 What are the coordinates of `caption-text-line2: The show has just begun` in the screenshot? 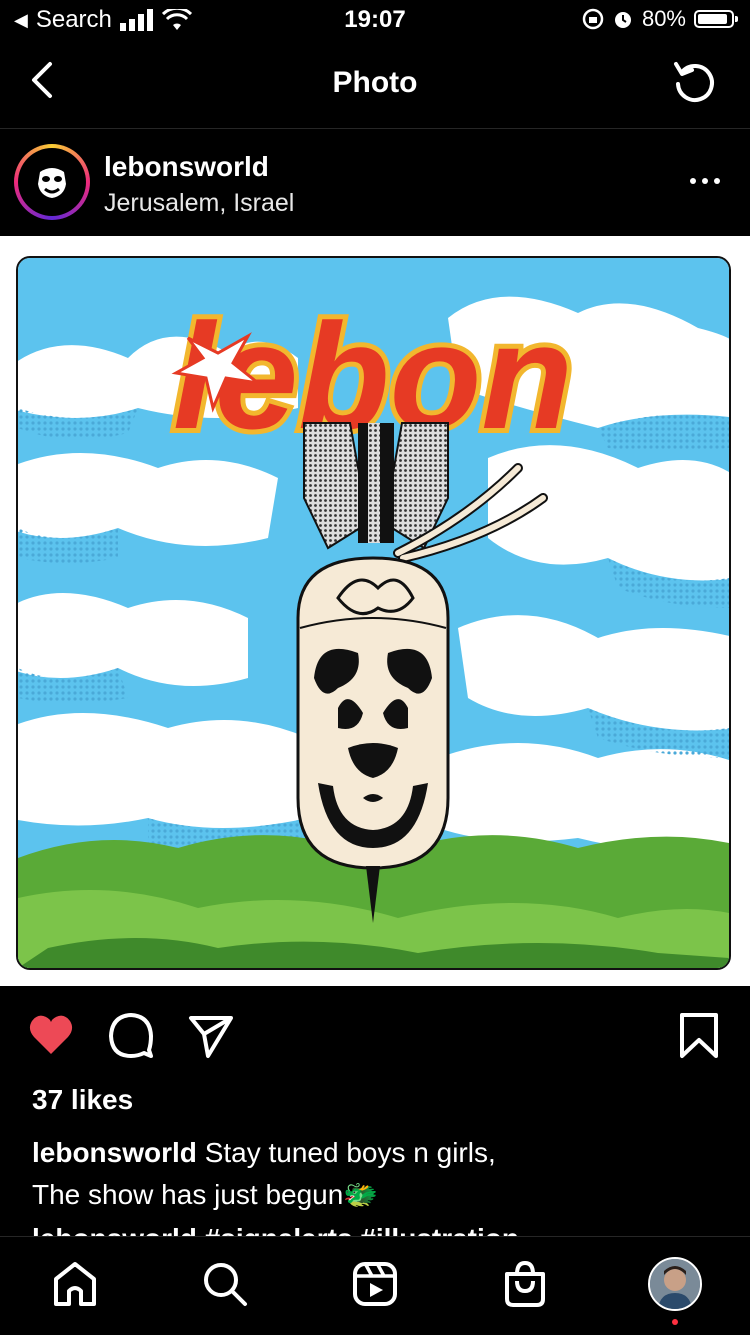 It's located at (188, 1194).